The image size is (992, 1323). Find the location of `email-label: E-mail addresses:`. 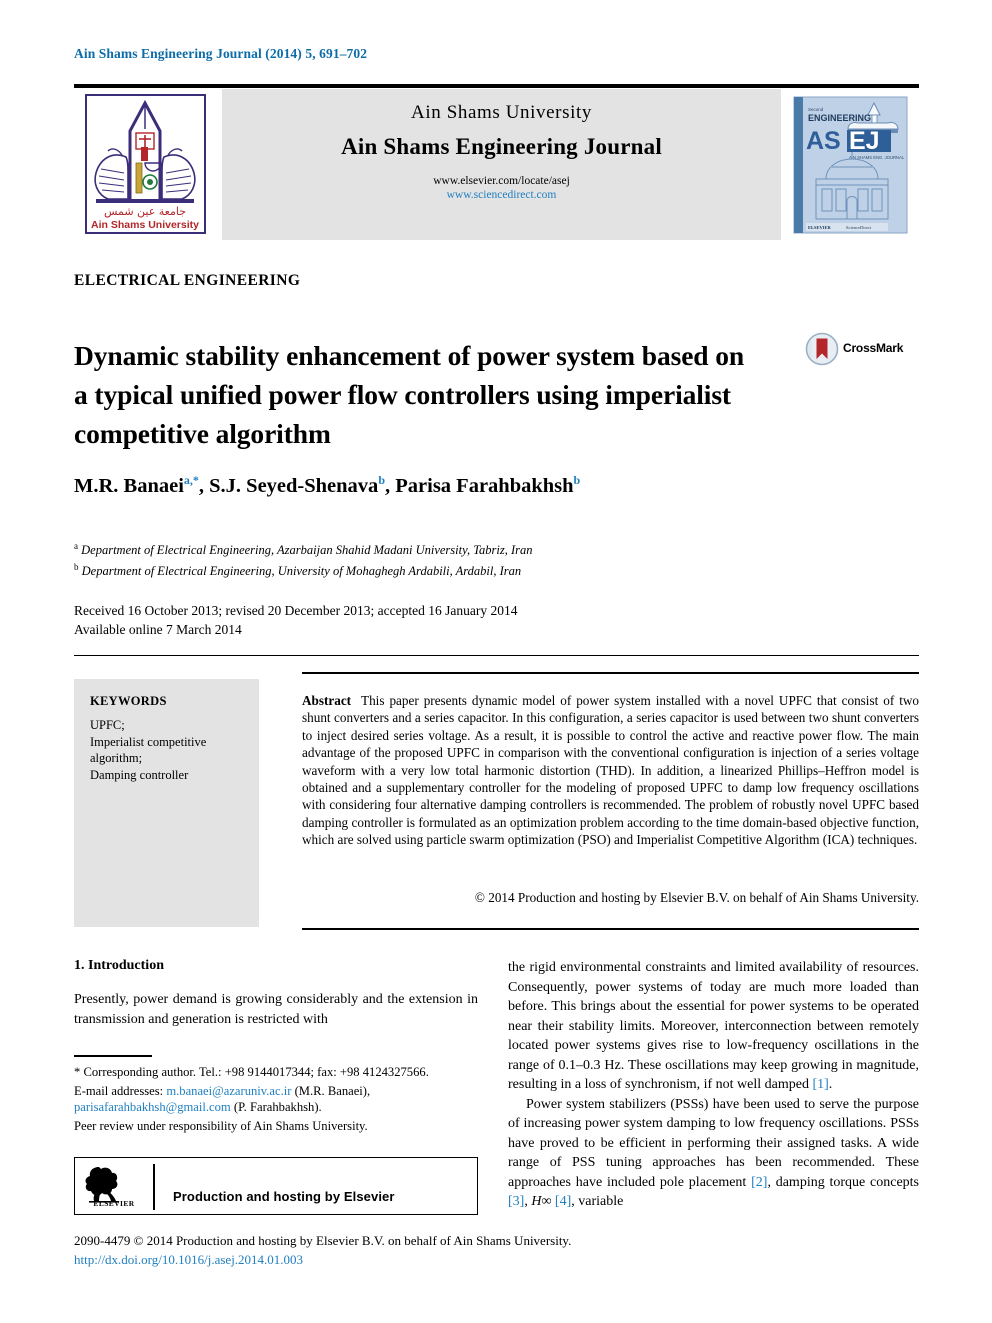

email-label: E-mail addresses: is located at coordinates (119, 1090).